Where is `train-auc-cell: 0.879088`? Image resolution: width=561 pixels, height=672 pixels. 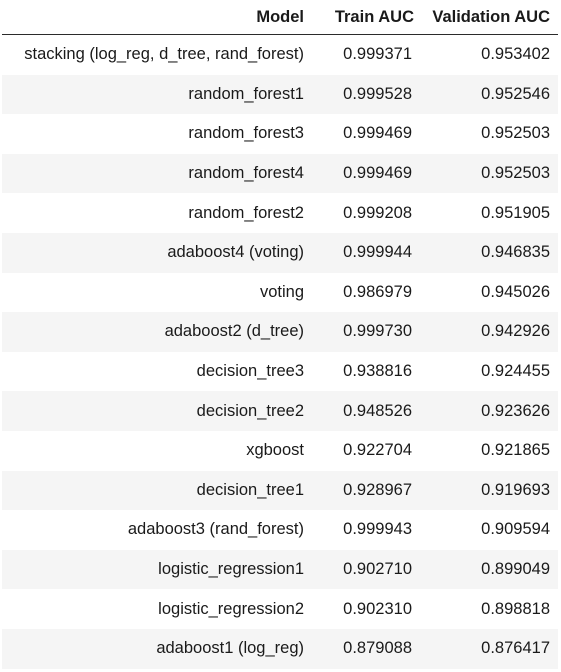 train-auc-cell: 0.879088 is located at coordinates (366, 648).